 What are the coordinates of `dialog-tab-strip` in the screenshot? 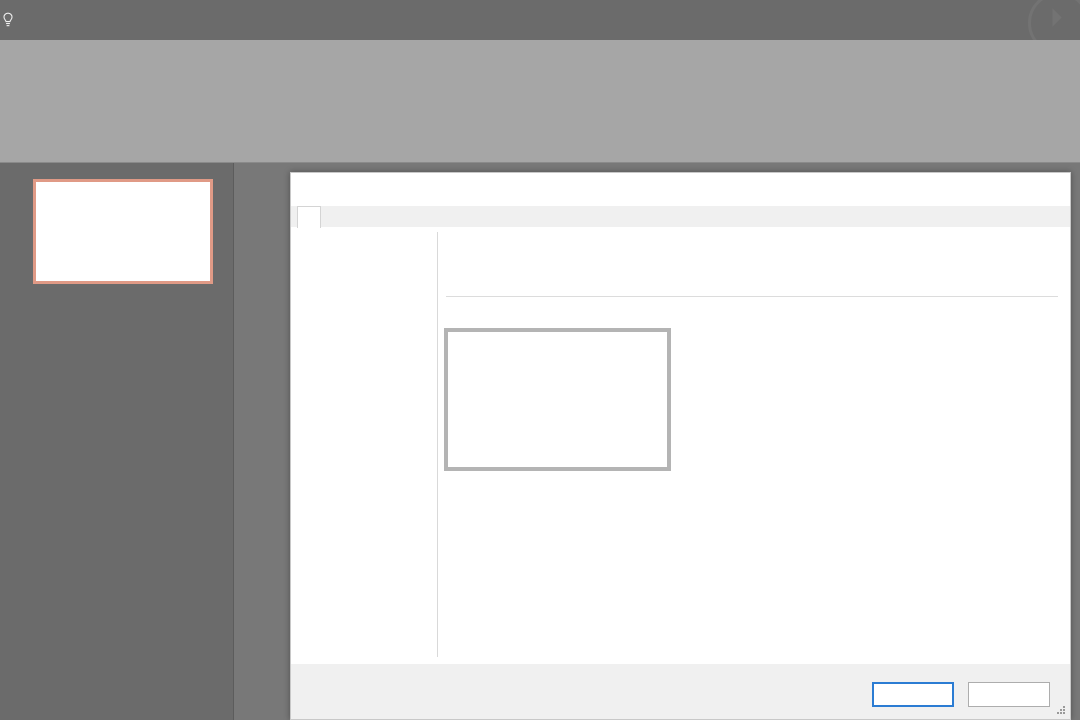 It's located at (680, 217).